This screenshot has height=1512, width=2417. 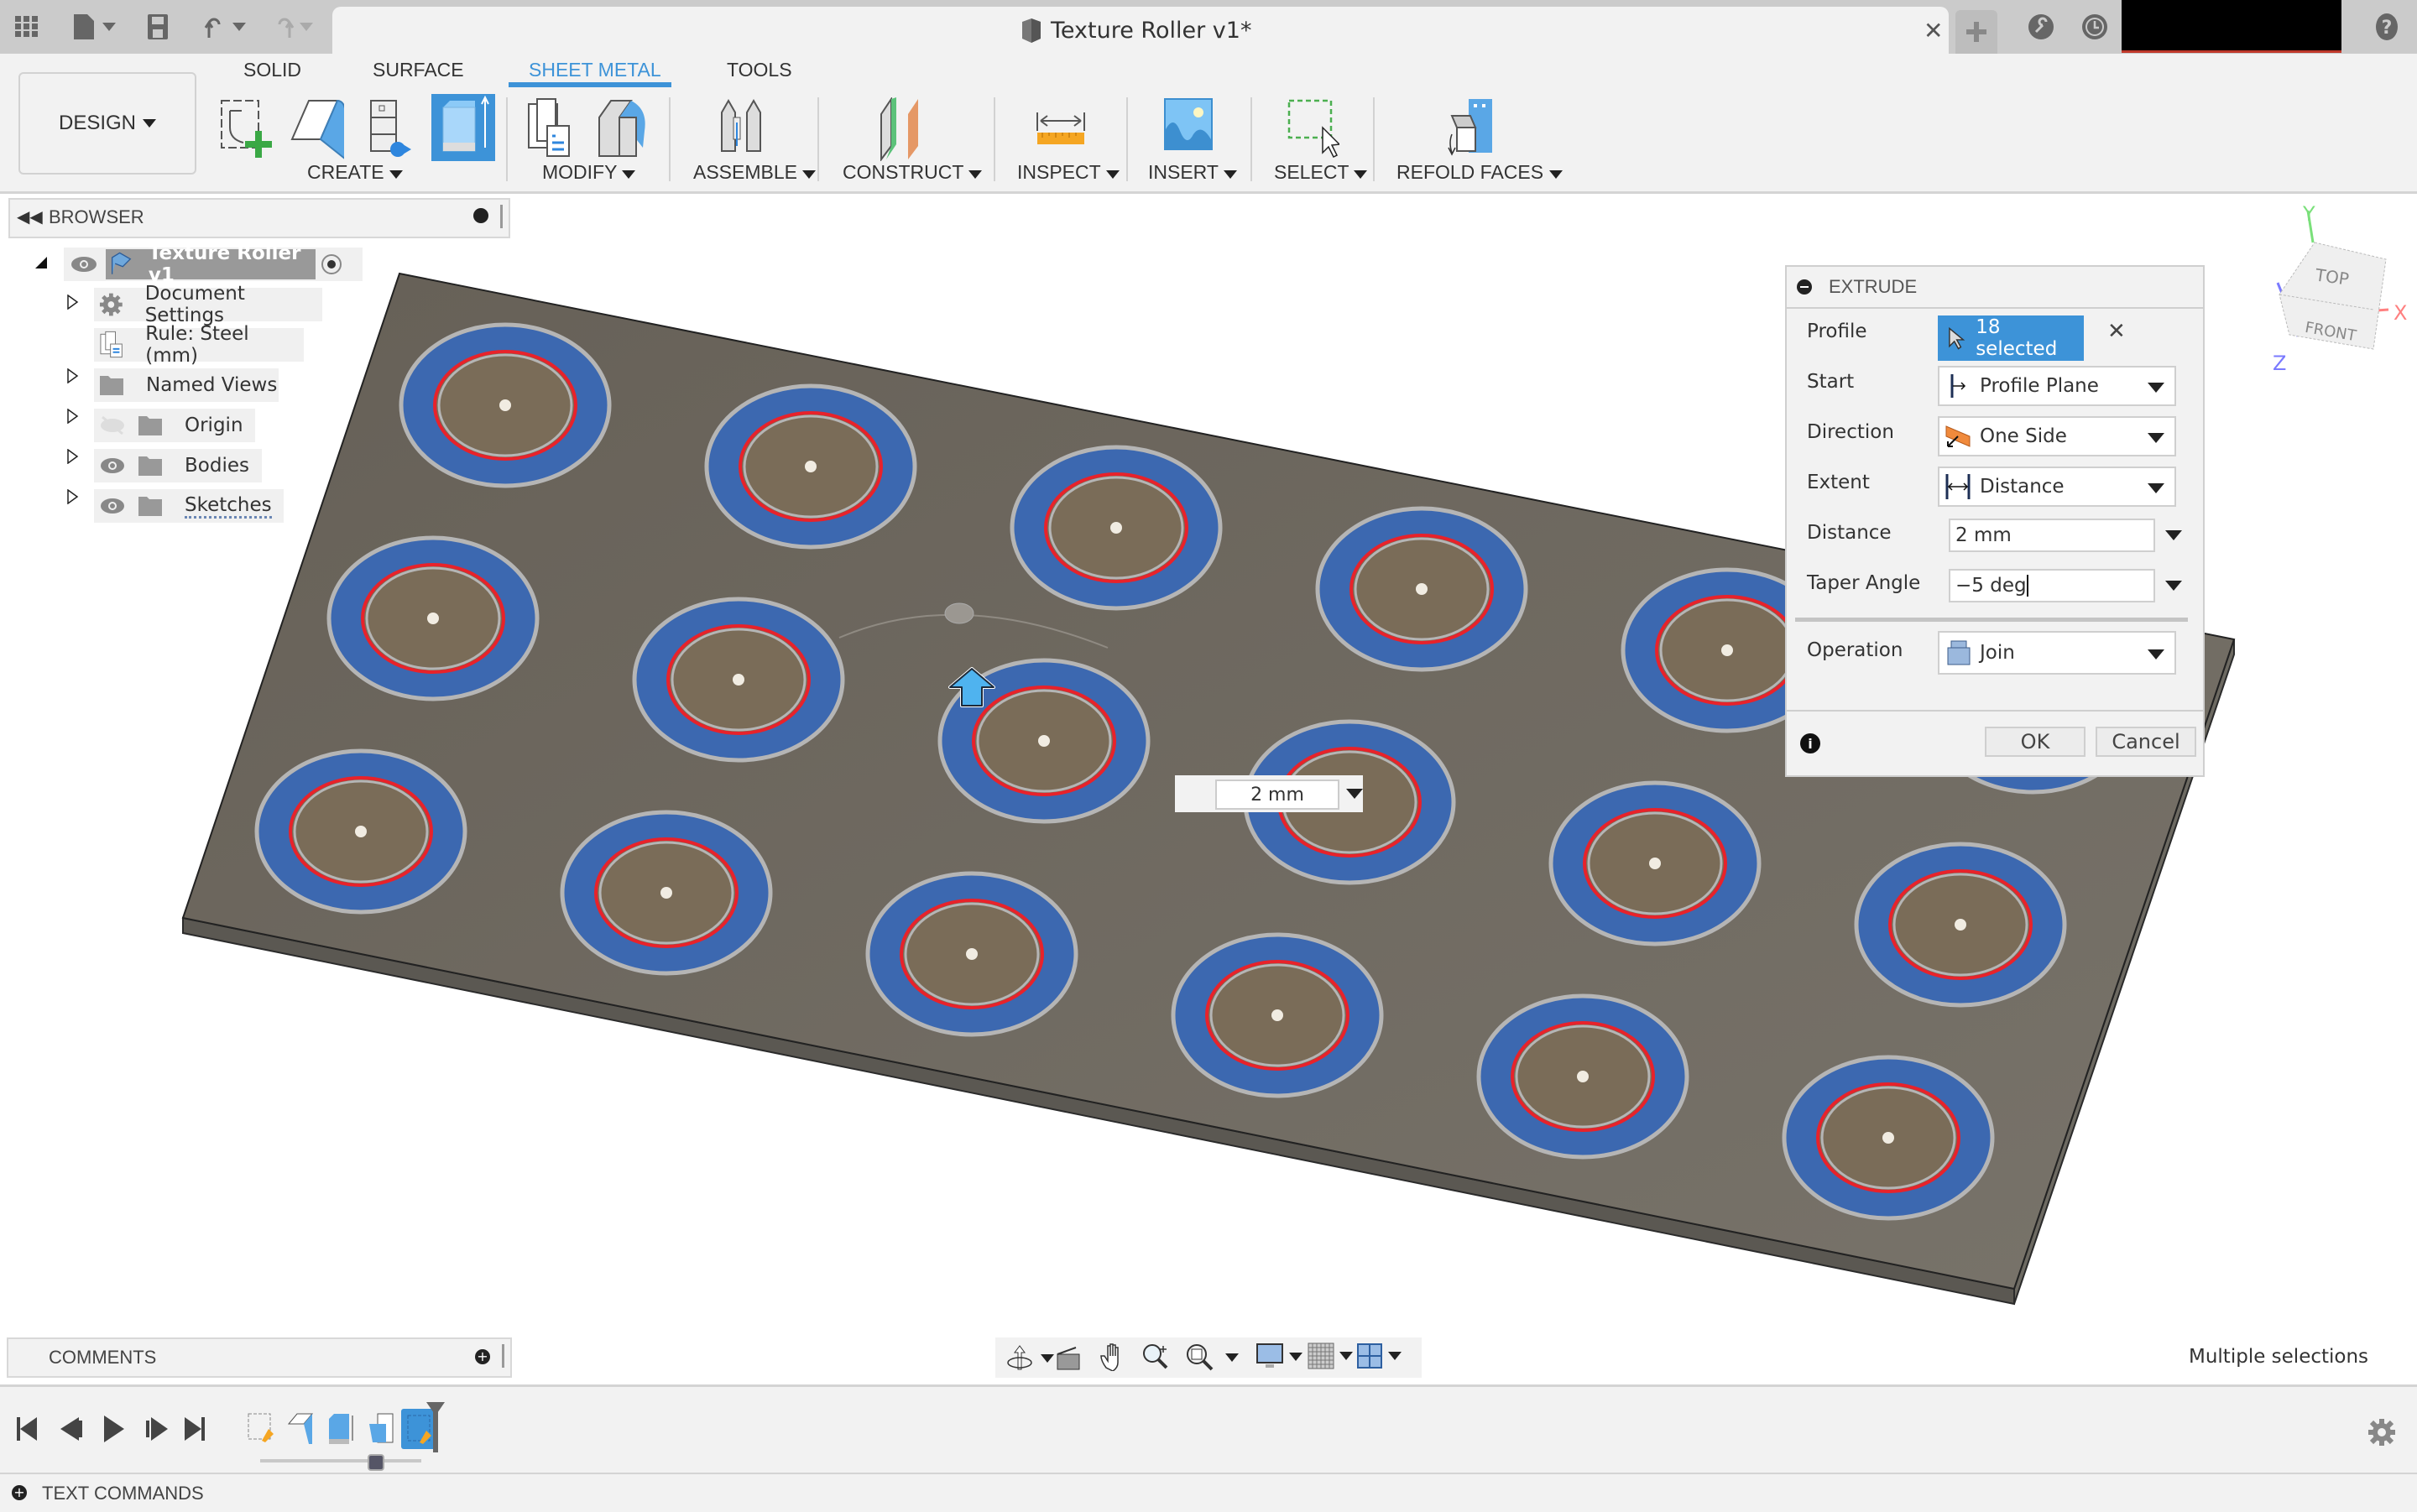 I want to click on add-comment-icon: +, so click(x=482, y=1357).